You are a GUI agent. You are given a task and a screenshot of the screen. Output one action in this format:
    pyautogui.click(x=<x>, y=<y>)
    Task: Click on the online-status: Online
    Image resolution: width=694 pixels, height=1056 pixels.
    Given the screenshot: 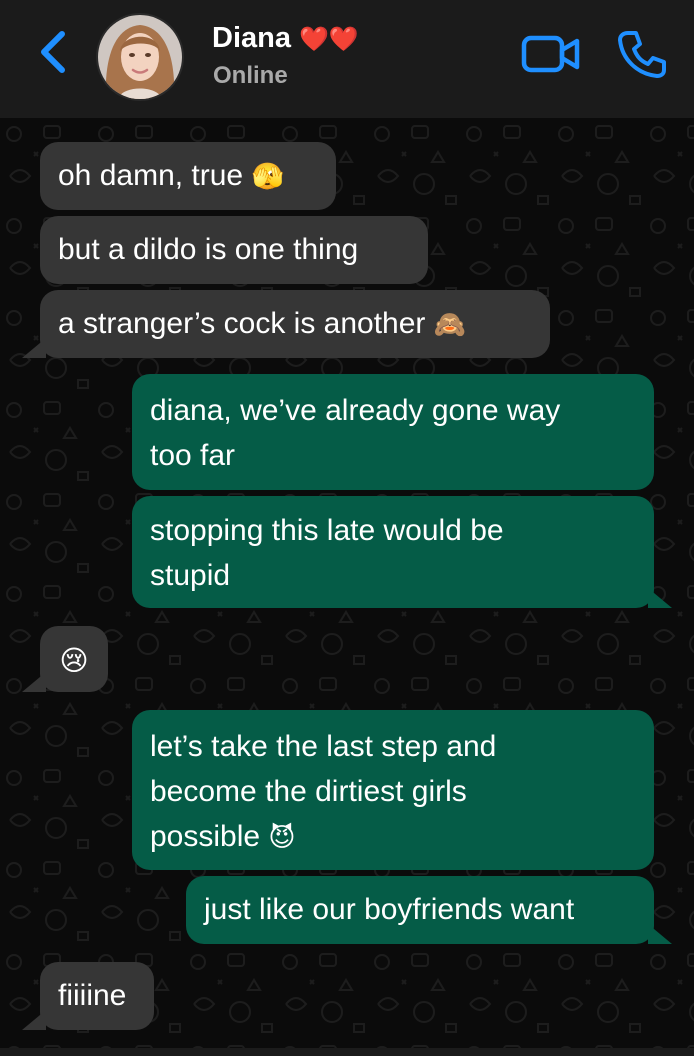 What is the action you would take?
    pyautogui.click(x=250, y=75)
    